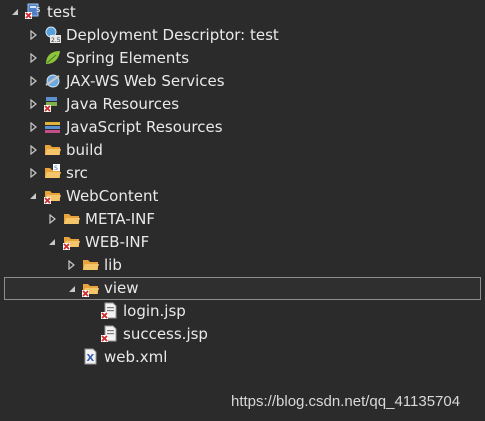  What do you see at coordinates (120, 219) in the screenshot?
I see `tree-item-label: META-INF` at bounding box center [120, 219].